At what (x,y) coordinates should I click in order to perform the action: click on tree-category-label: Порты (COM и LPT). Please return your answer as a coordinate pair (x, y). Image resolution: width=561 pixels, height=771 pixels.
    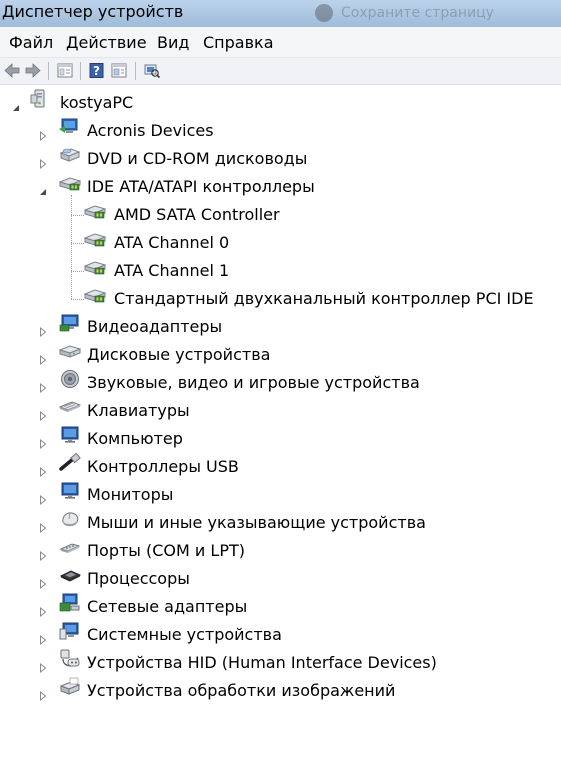
    Looking at the image, I should click on (166, 550).